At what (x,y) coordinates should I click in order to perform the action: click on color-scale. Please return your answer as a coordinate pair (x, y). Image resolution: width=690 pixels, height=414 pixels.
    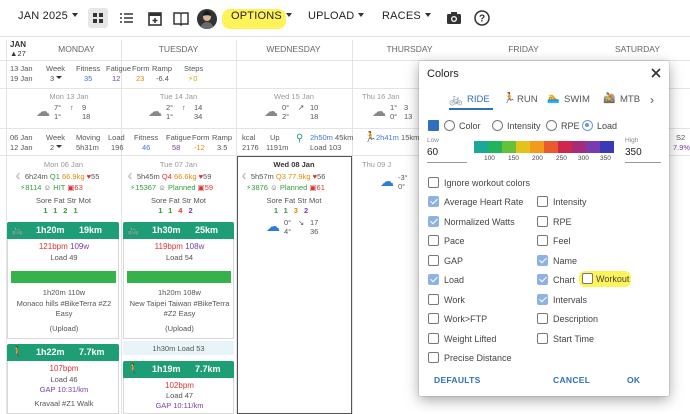
    Looking at the image, I should click on (544, 147).